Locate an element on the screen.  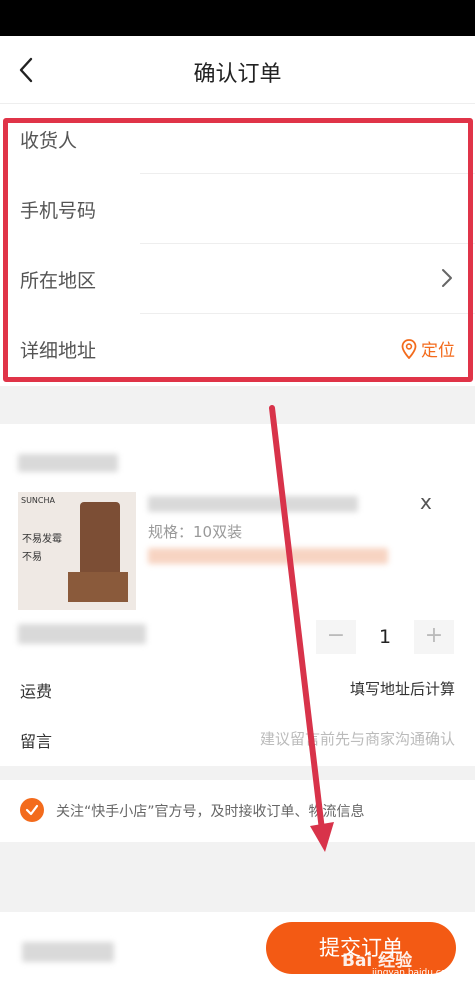
message-row: 留言 建议留言前先与商家沟通确认 is located at coordinates (237, 740).